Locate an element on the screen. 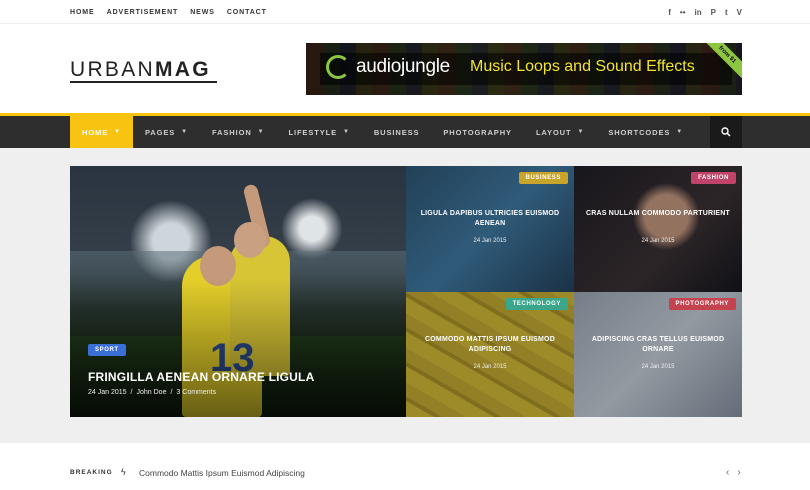  banner-tagline: Music Loops and Sound Effects is located at coordinates (582, 66).